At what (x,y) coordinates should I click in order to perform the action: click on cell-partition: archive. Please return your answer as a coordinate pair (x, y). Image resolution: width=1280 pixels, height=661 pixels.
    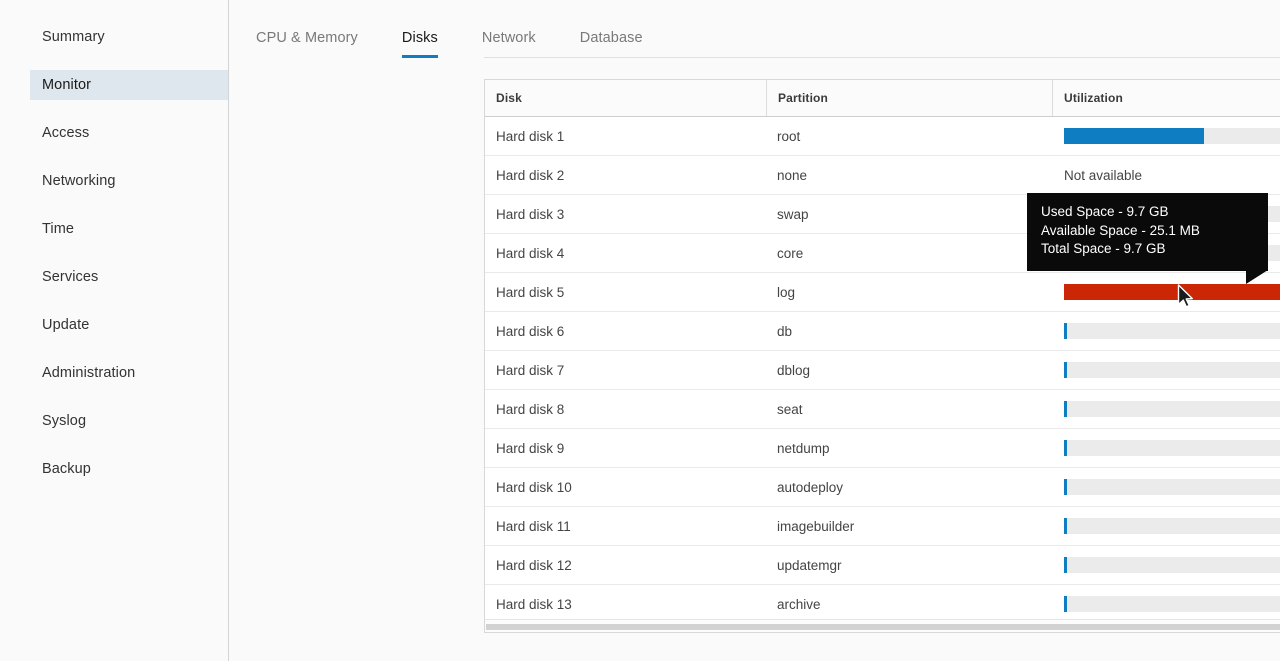
    Looking at the image, I should click on (799, 604).